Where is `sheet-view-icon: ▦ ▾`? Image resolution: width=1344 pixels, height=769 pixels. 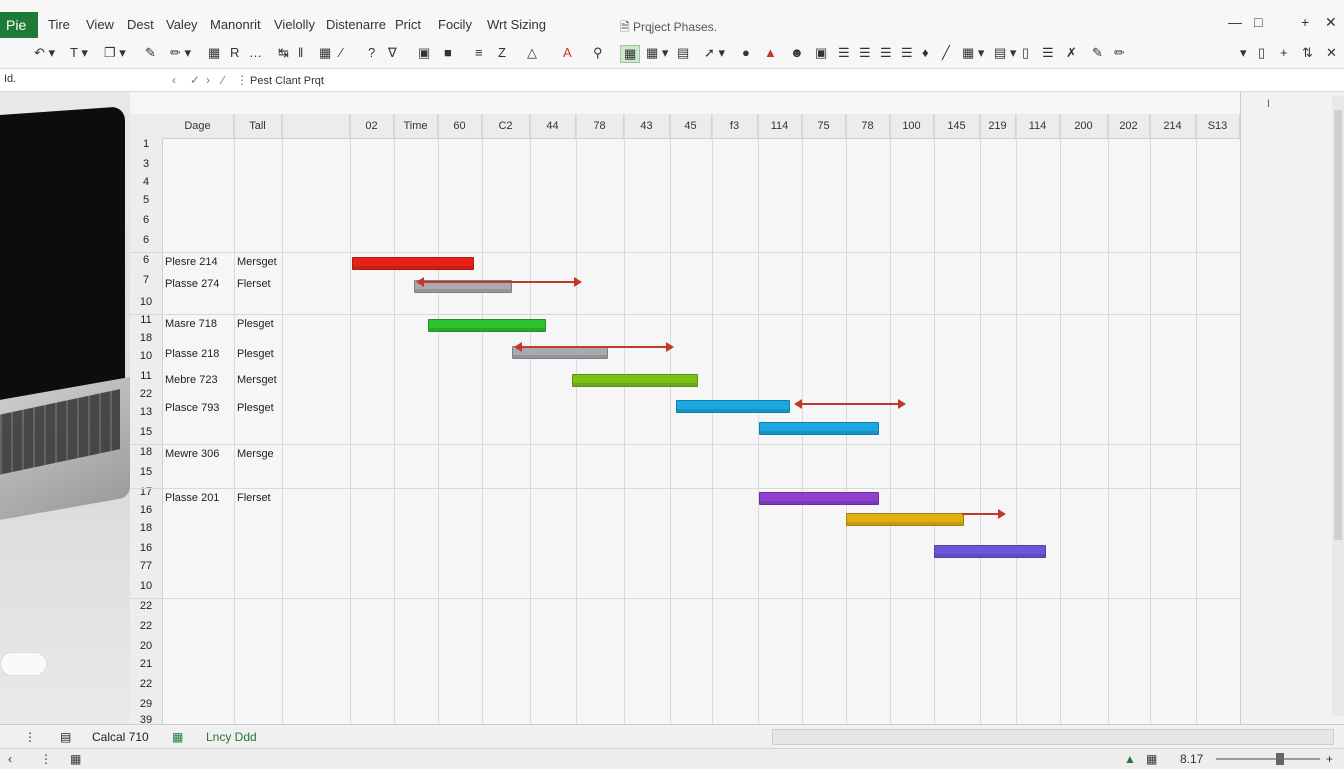
sheet-view-icon: ▦ ▾ is located at coordinates (657, 53).